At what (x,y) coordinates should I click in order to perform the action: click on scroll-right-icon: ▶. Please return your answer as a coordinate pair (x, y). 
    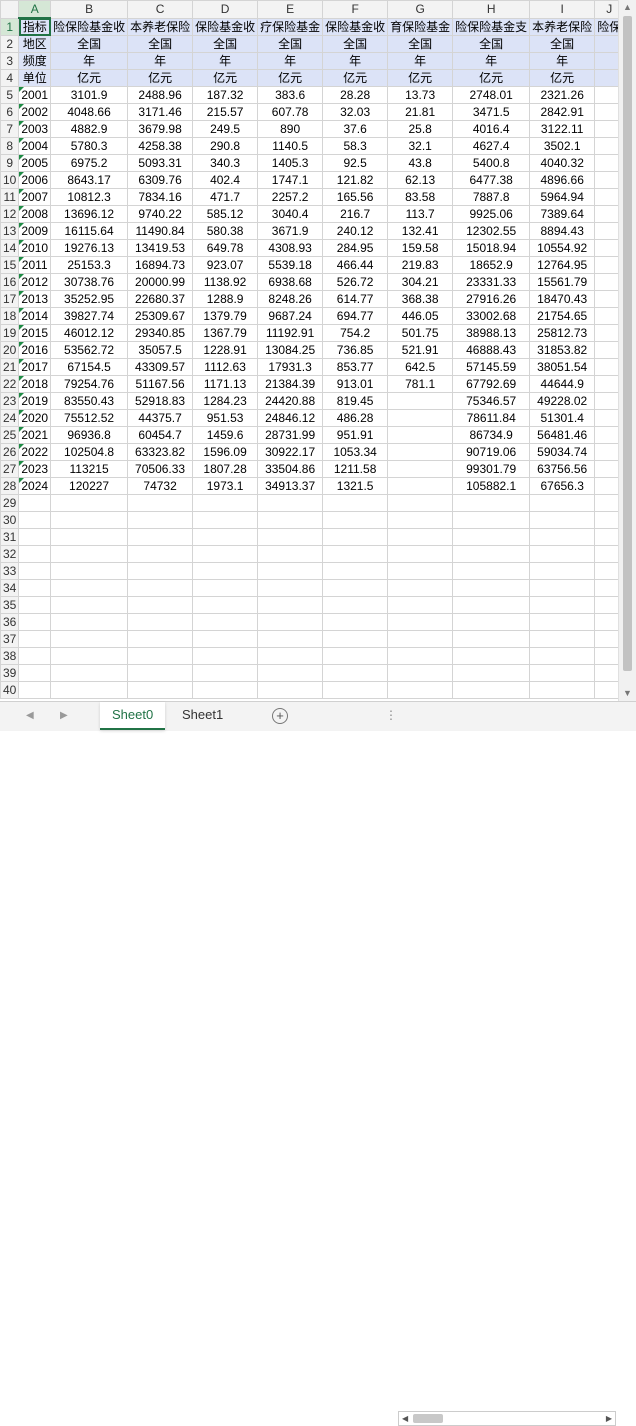
    Looking at the image, I should click on (609, 1418).